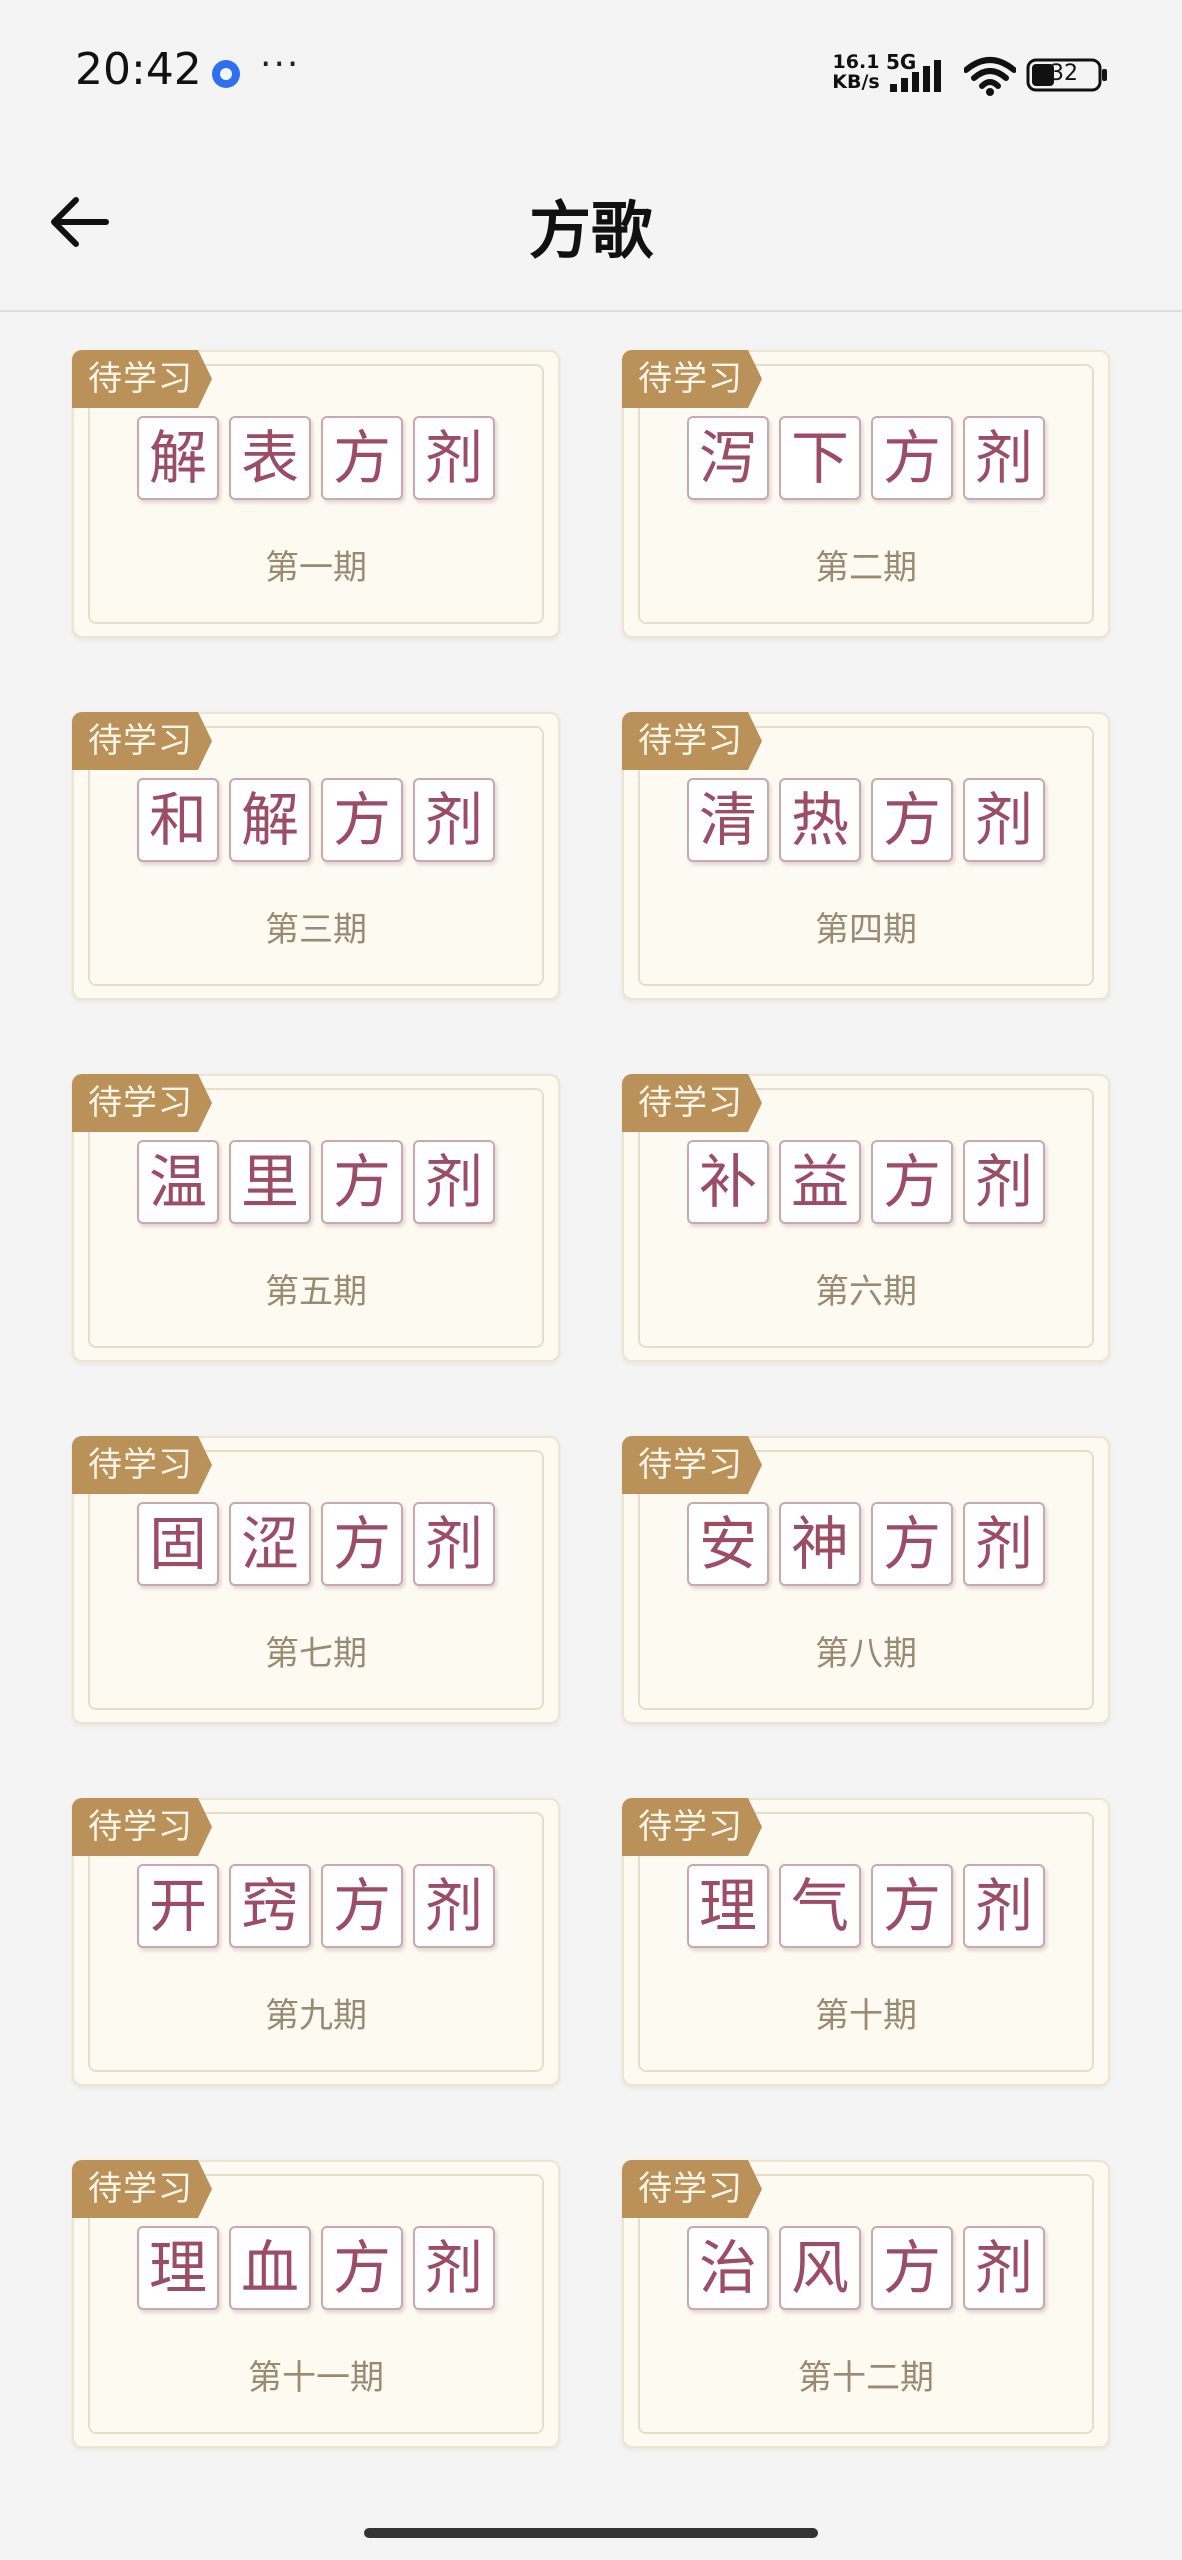 Image resolution: width=1182 pixels, height=2560 pixels. I want to click on course-card: 待学习 开 窍 方 剂 第九期, so click(316, 1942).